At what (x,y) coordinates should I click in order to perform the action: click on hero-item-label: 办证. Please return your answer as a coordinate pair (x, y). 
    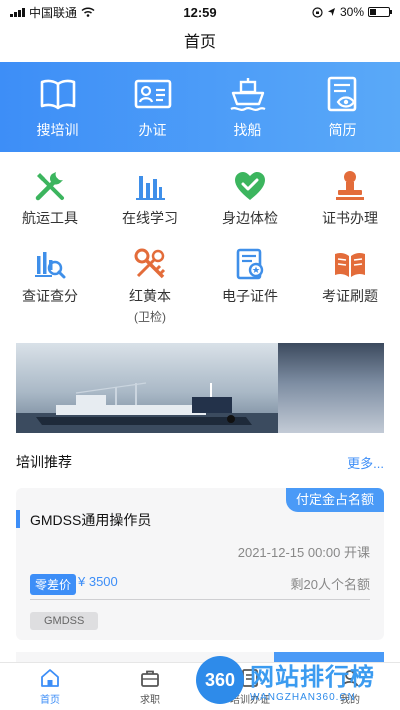
    Looking at the image, I should click on (152, 130).